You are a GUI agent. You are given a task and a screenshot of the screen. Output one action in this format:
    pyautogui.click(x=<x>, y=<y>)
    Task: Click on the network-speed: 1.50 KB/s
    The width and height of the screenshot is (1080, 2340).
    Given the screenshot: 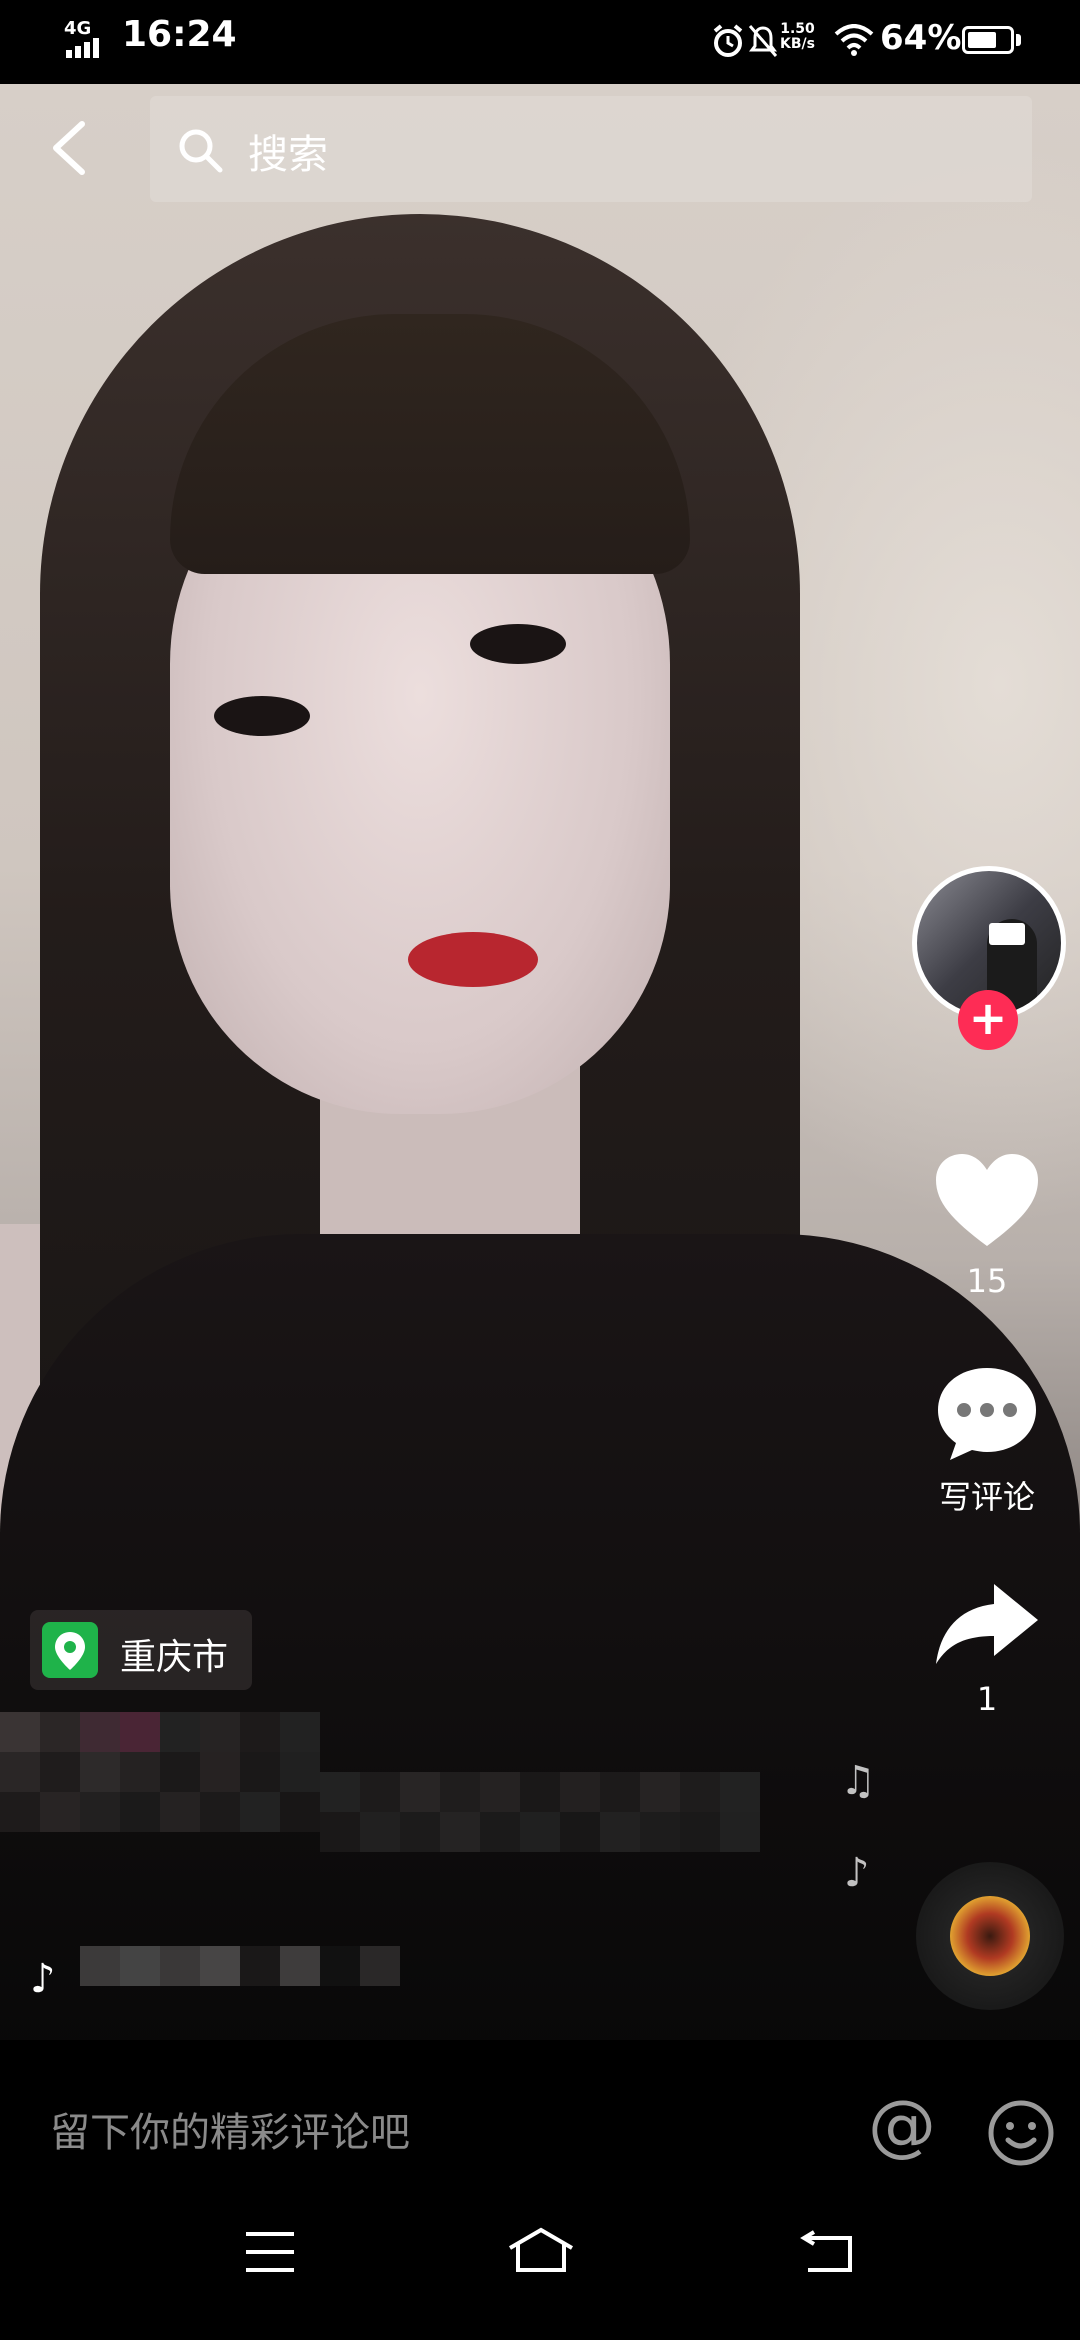 What is the action you would take?
    pyautogui.click(x=797, y=36)
    